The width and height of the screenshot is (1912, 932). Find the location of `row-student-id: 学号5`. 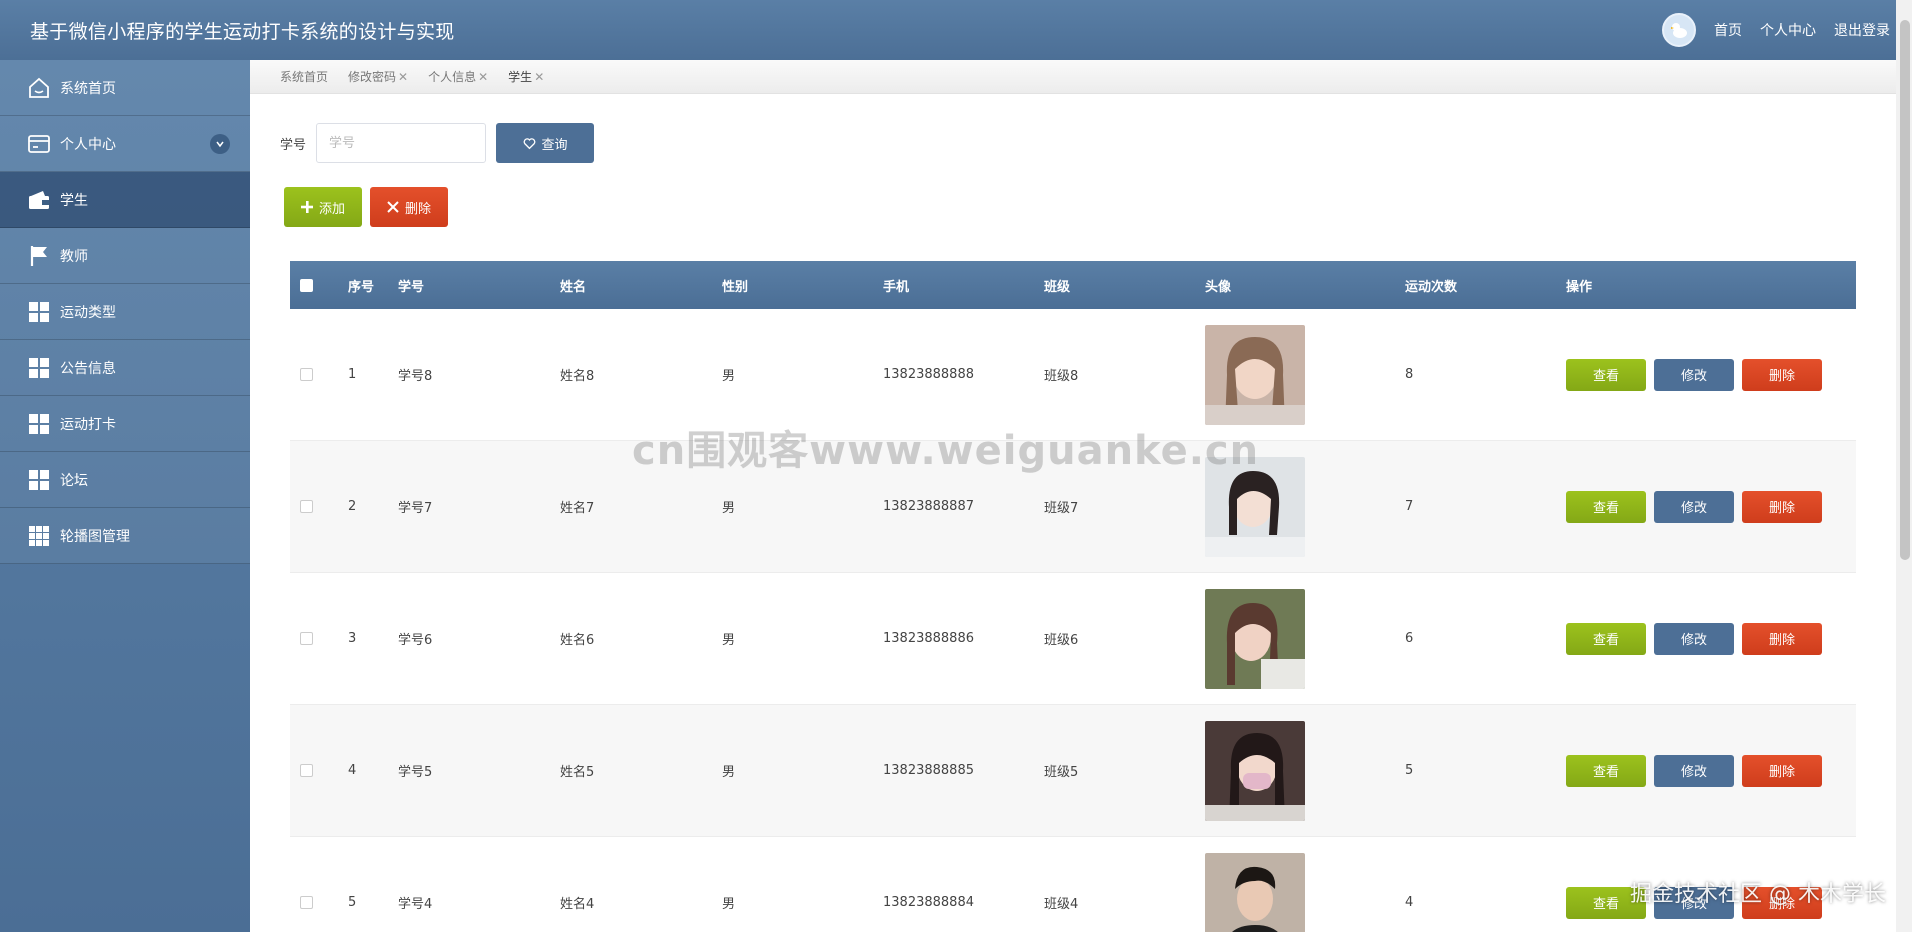

row-student-id: 学号5 is located at coordinates (415, 772).